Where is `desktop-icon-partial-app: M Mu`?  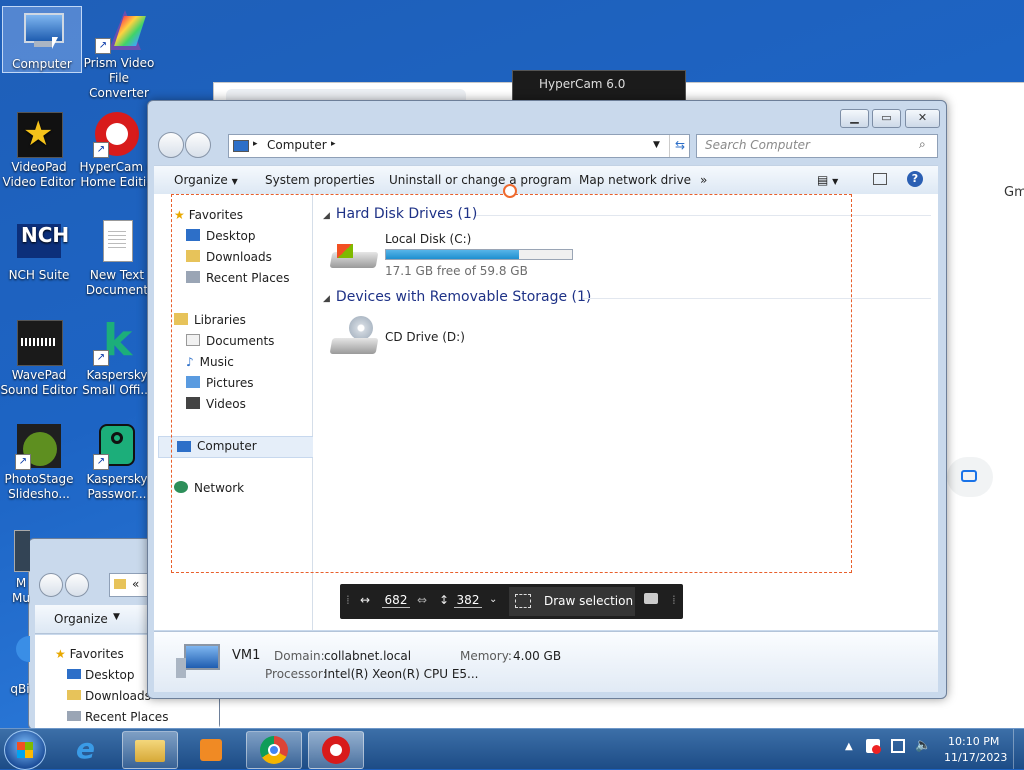 desktop-icon-partial-app: M Mu is located at coordinates (15, 567).